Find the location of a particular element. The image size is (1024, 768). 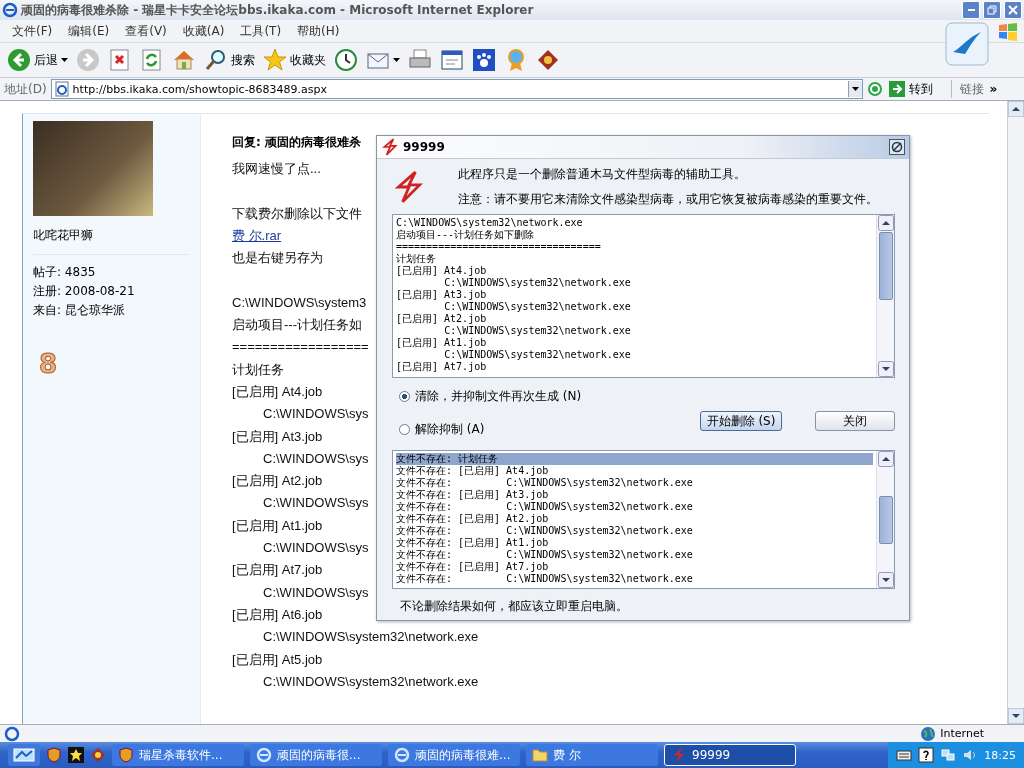

minimize-button is located at coordinates (971, 10).